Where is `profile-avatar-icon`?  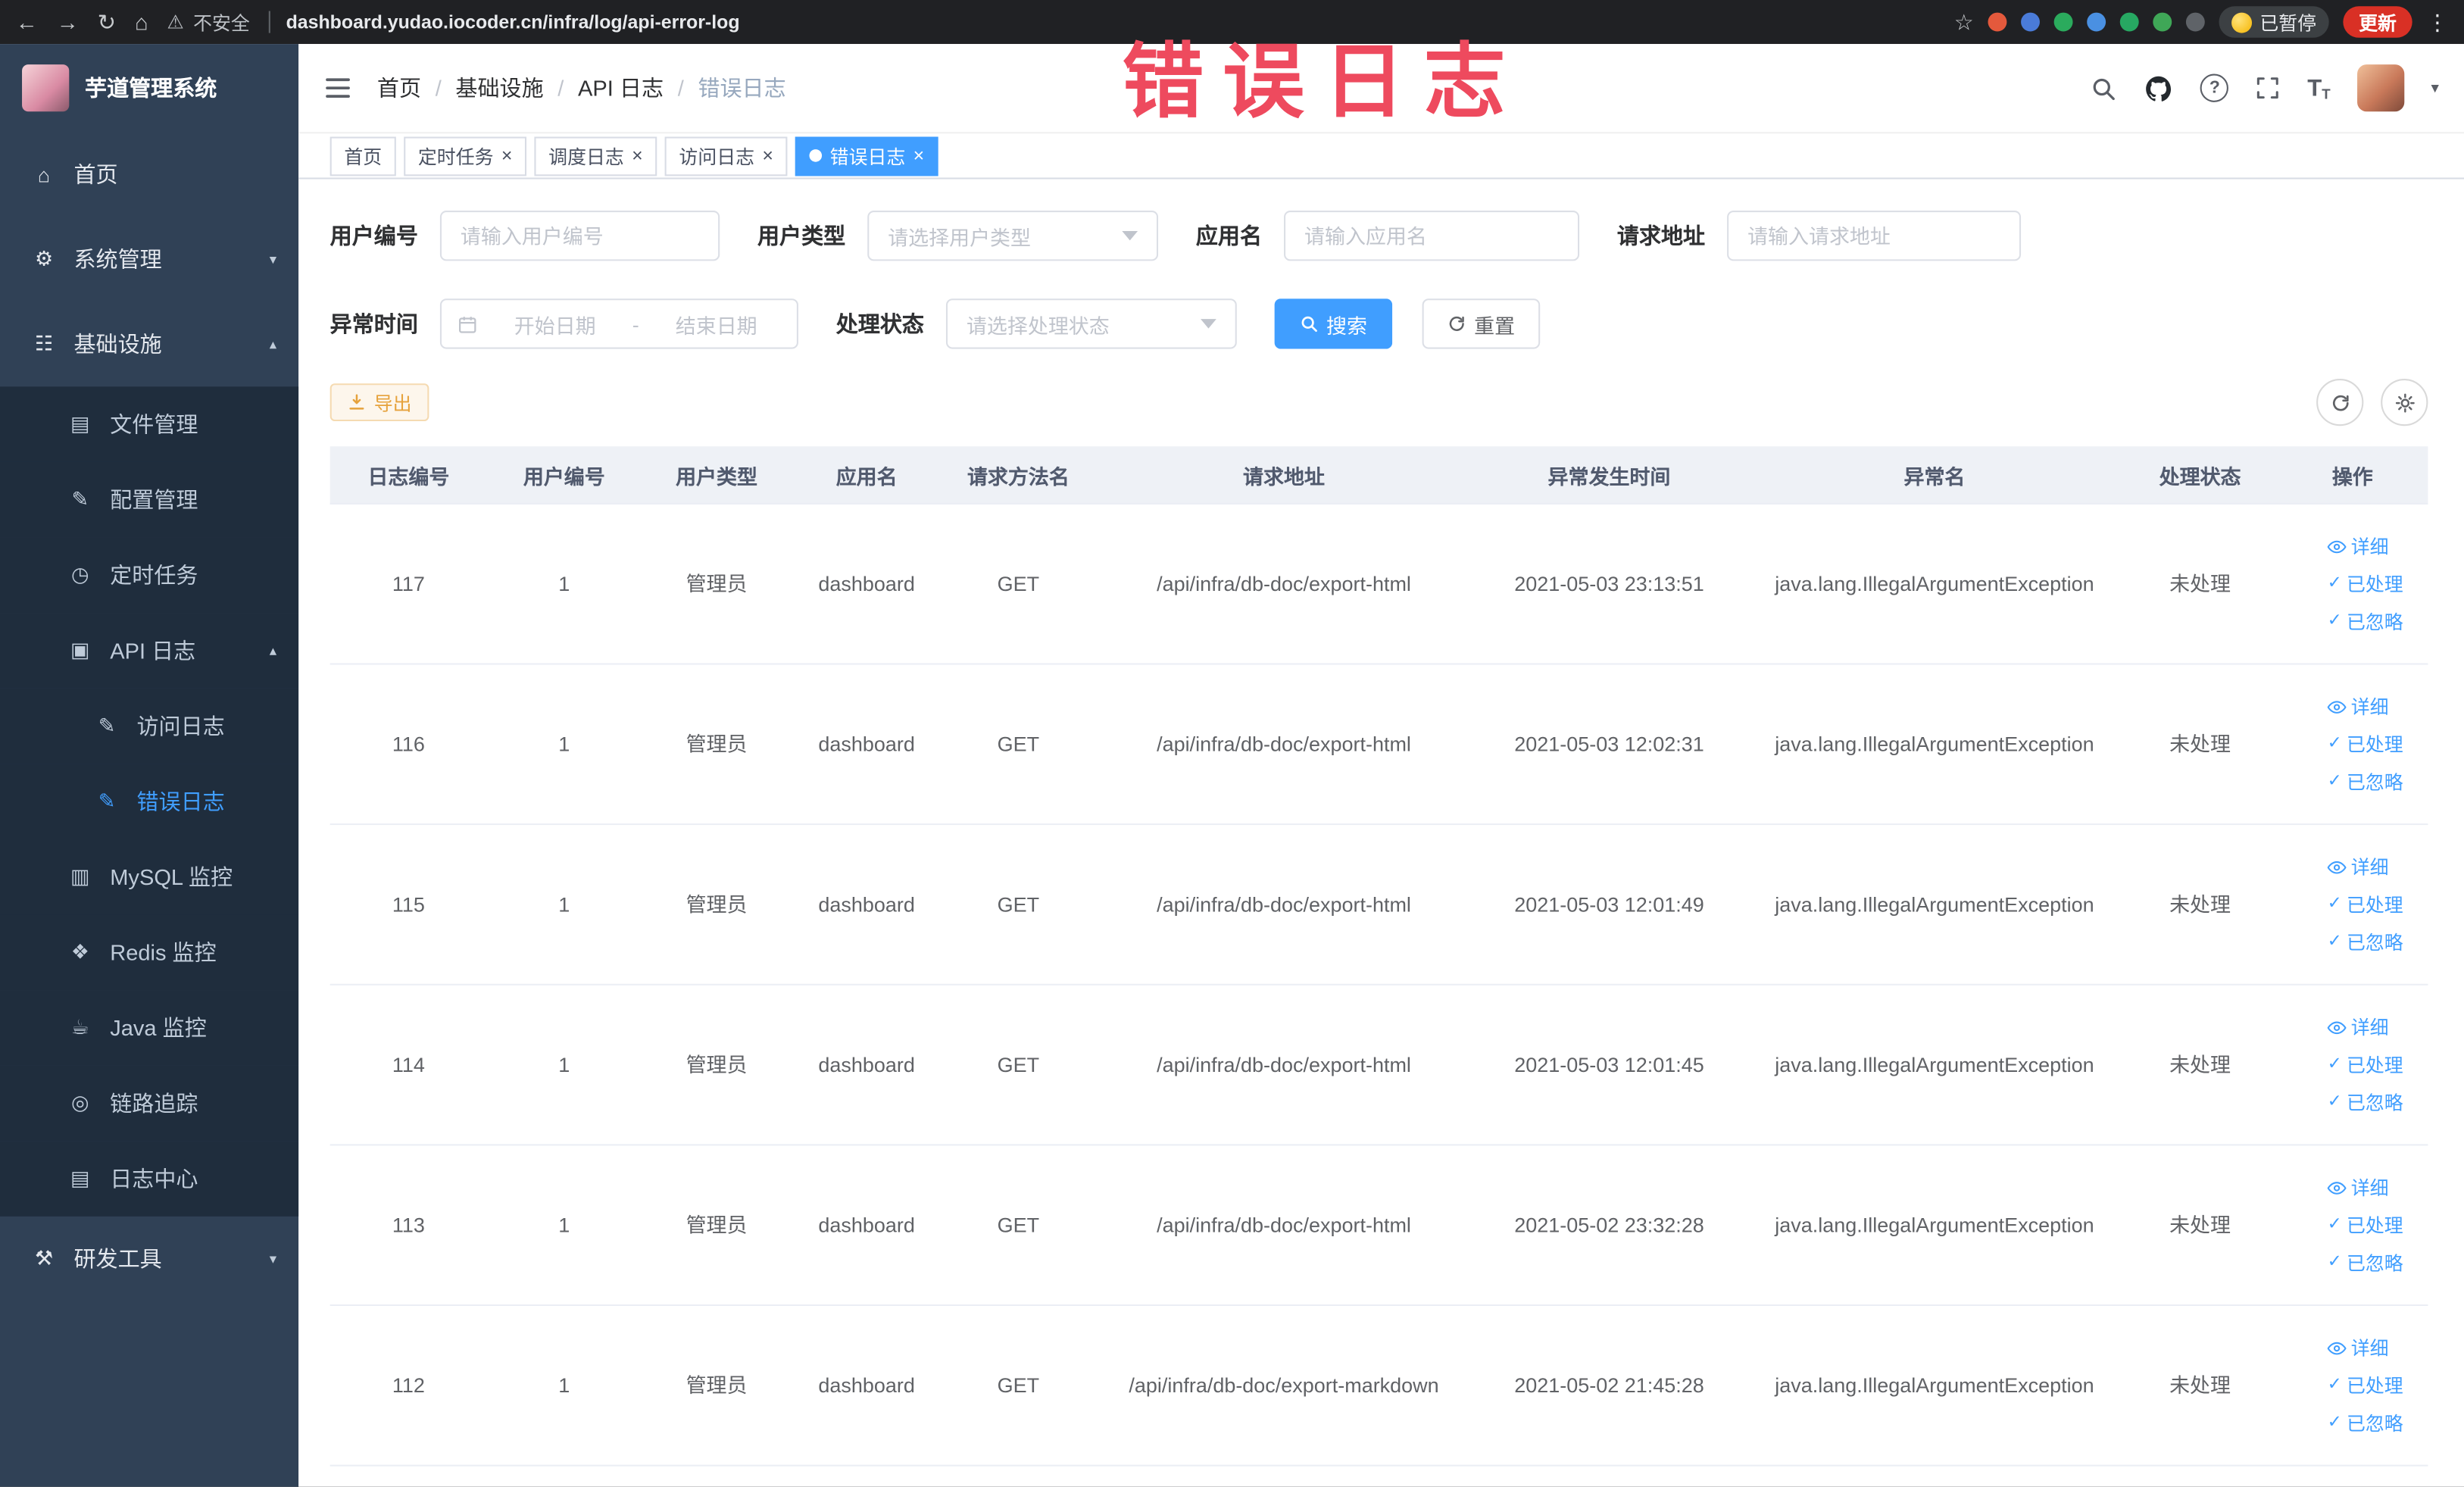
profile-avatar-icon is located at coordinates (2241, 22).